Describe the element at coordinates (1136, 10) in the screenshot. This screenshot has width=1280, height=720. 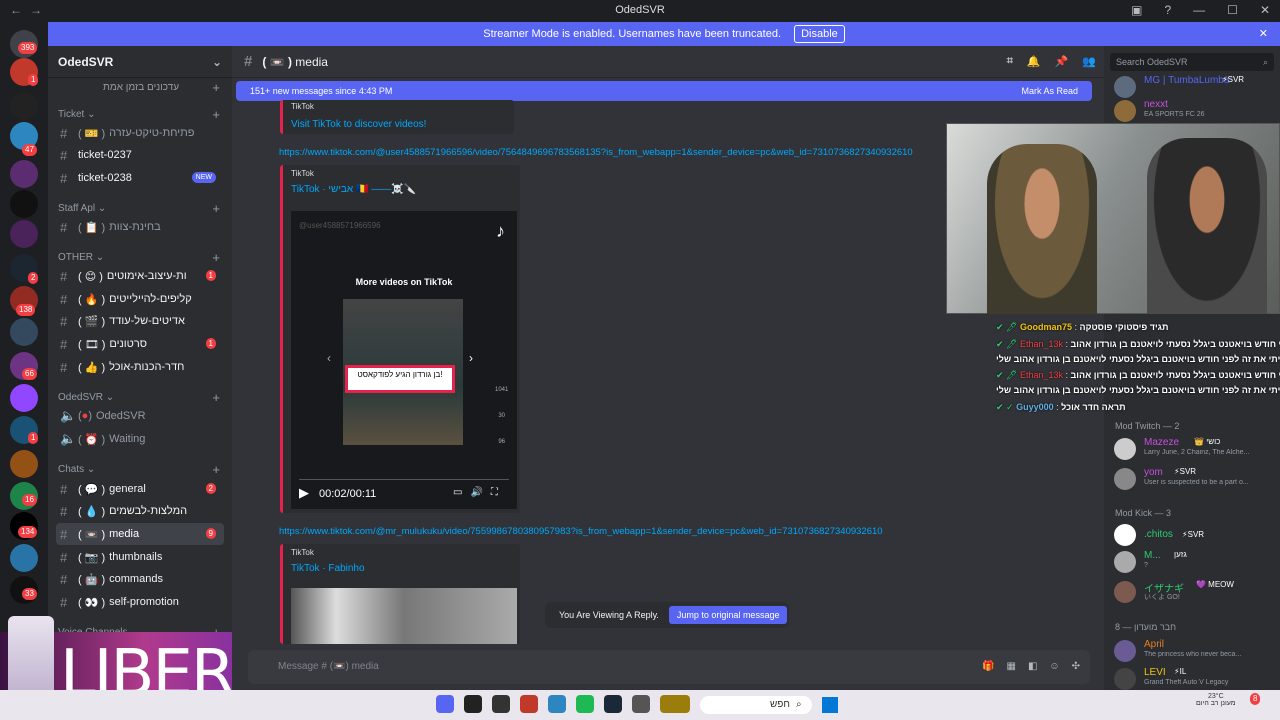
I see `inbox-icon: ▣` at that location.